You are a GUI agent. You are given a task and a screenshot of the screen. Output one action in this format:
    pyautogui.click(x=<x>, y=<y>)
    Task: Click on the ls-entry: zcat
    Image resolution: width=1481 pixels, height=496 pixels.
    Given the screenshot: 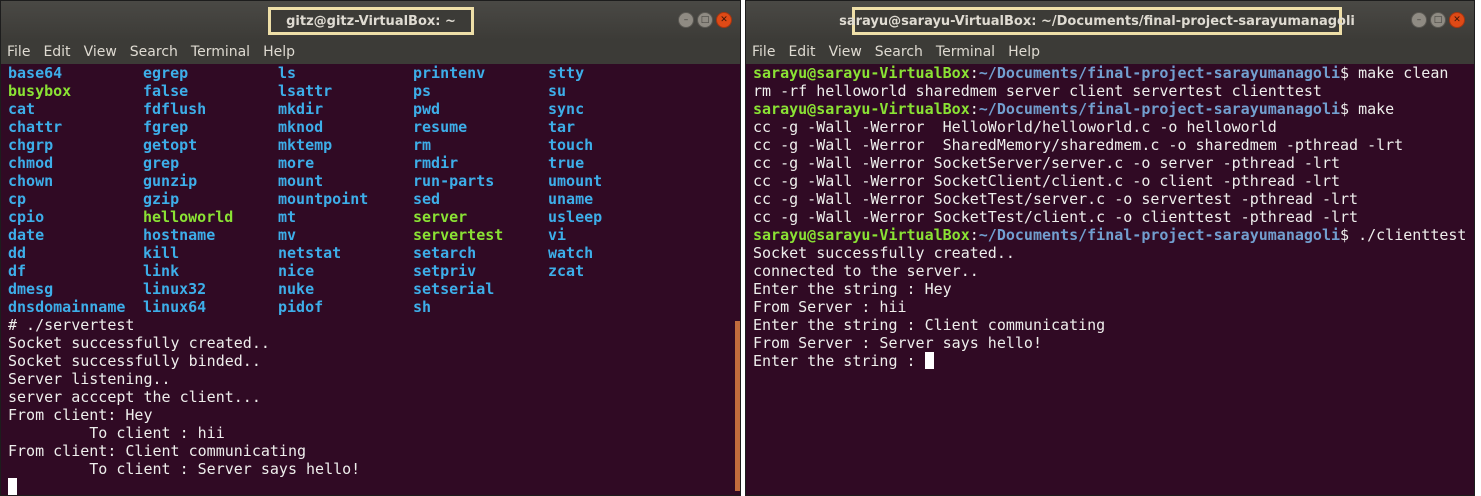 What is the action you would take?
    pyautogui.click(x=566, y=271)
    